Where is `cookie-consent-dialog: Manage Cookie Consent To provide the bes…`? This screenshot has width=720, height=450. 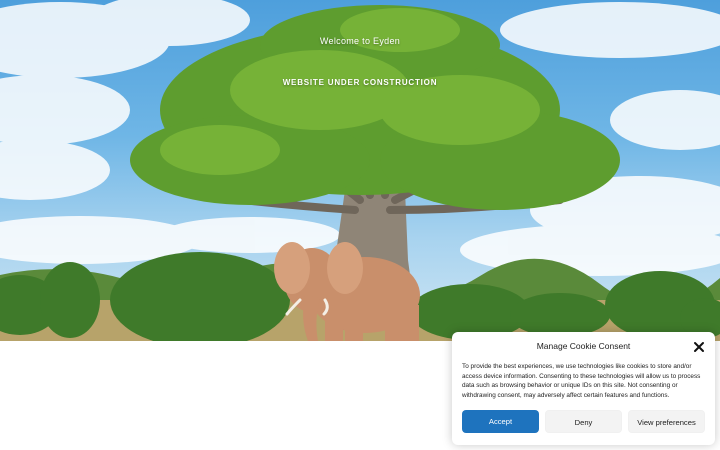 cookie-consent-dialog: Manage Cookie Consent To provide the bes… is located at coordinates (583, 388).